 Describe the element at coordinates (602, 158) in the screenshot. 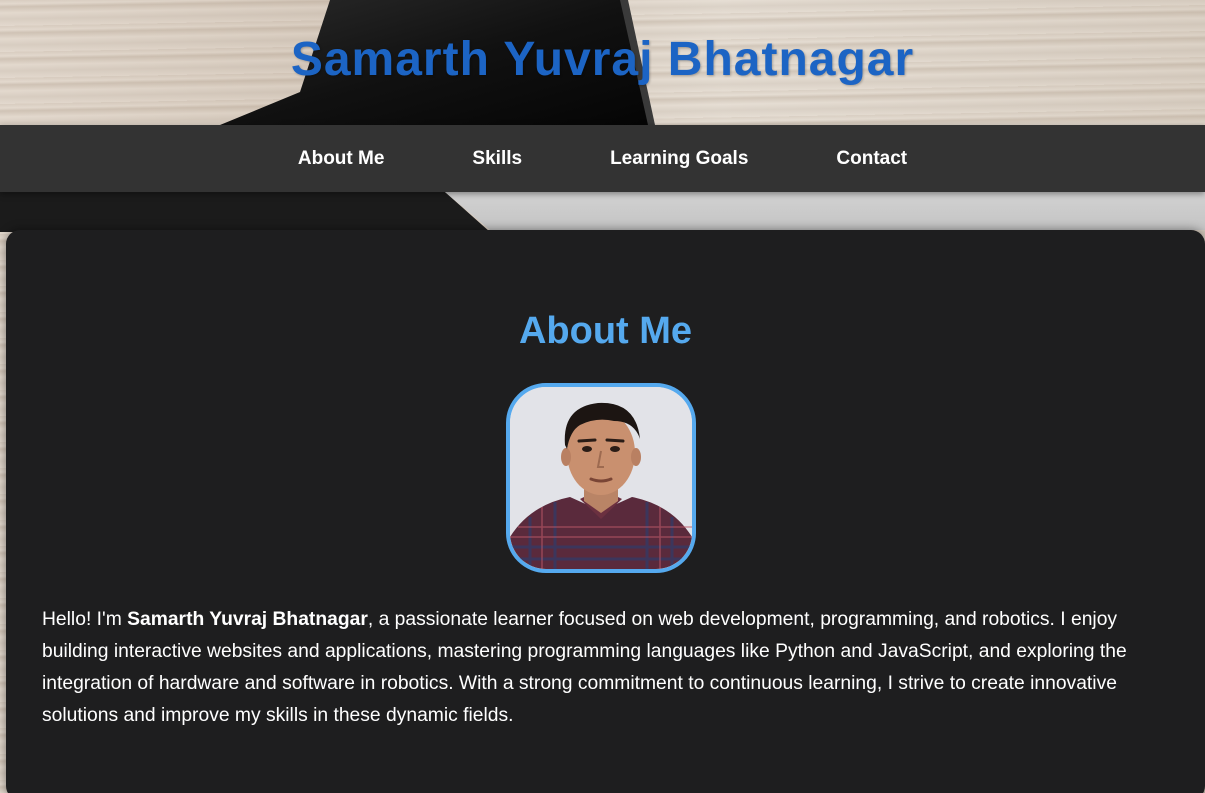

I see `main-navigation: About Me Skills Learning Goals Contact` at that location.